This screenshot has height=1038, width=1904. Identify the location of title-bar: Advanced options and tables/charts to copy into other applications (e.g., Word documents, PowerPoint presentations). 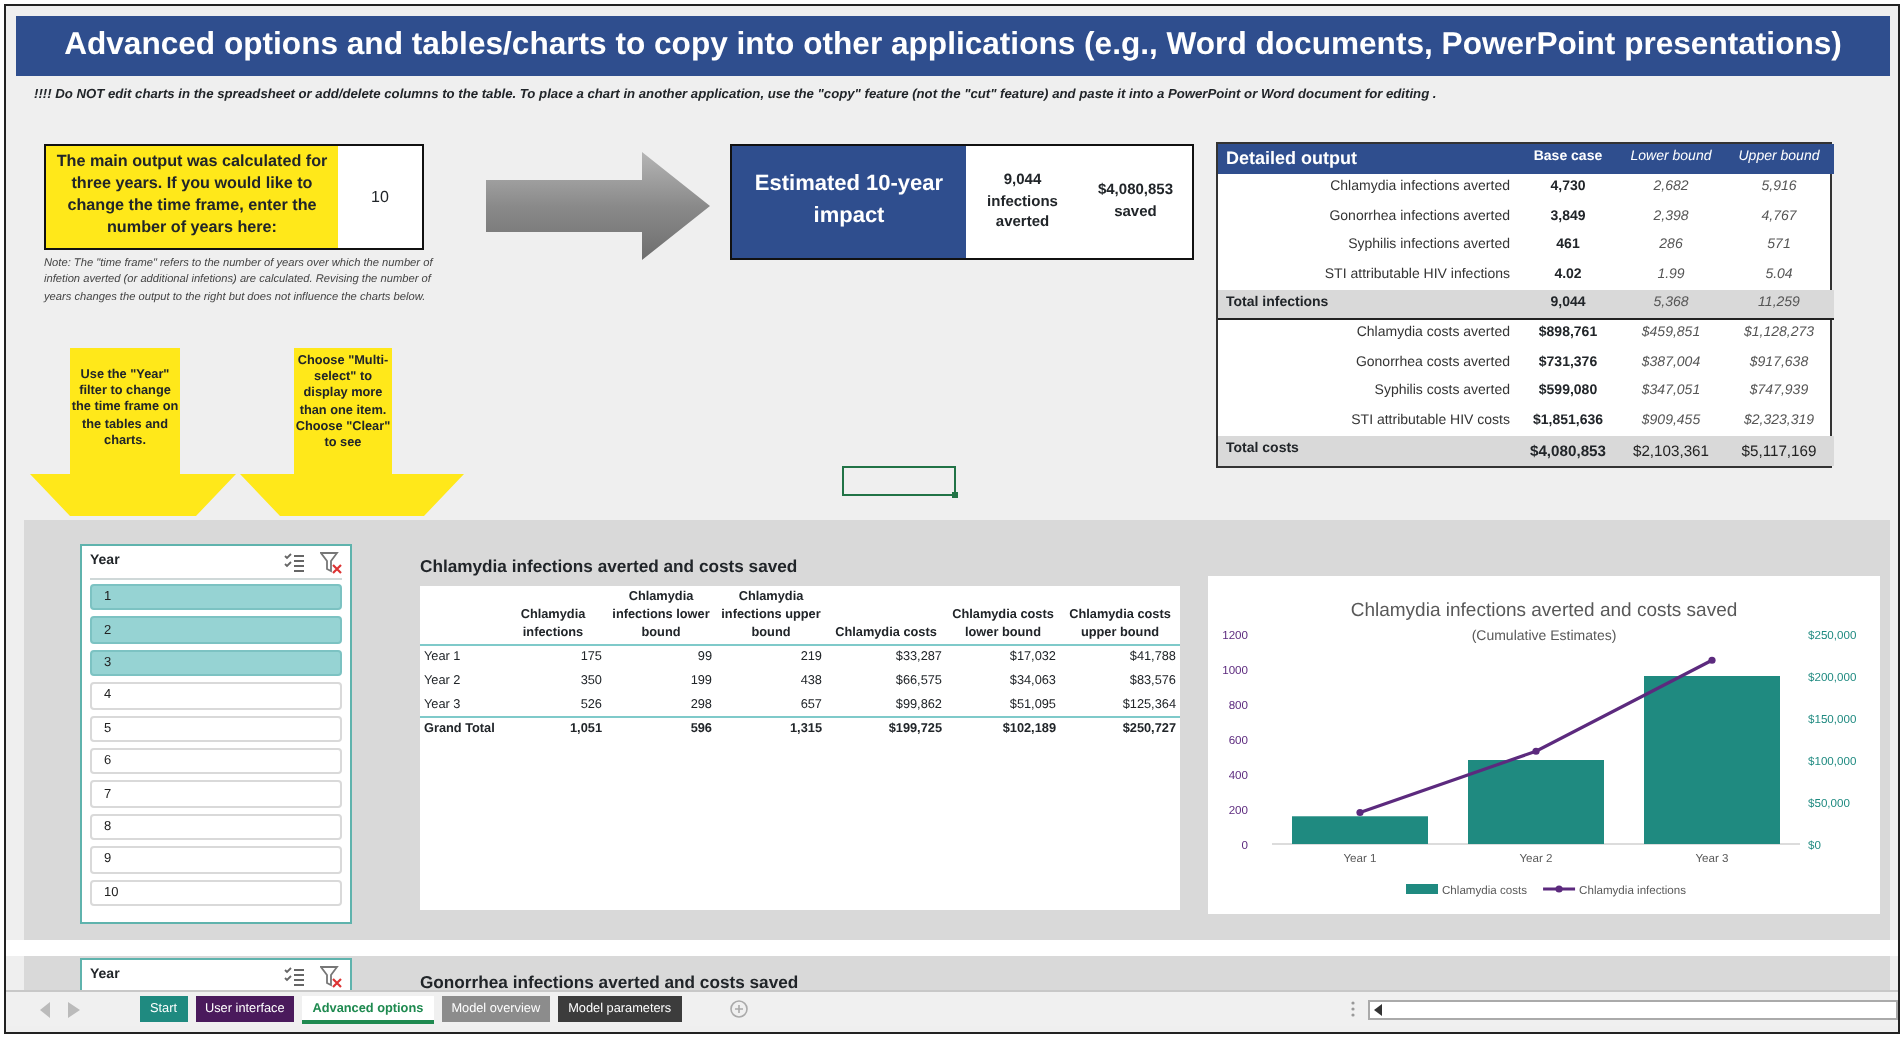
(953, 46).